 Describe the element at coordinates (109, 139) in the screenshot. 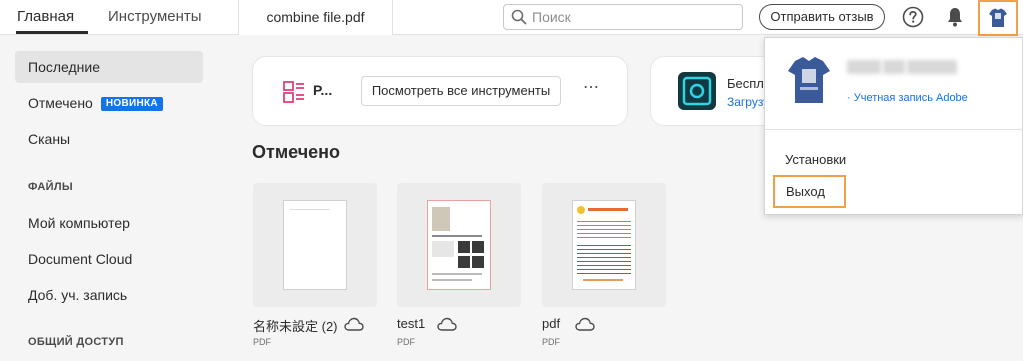

I see `sidebar-item-scans: Сканы` at that location.